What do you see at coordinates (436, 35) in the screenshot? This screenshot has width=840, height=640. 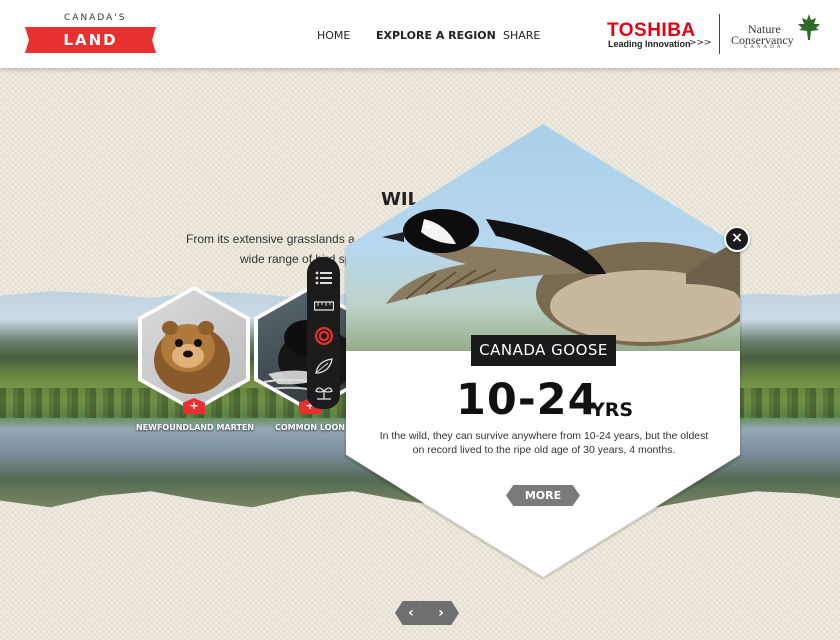 I see `nav-explore-region: EXPLORE A REGION` at bounding box center [436, 35].